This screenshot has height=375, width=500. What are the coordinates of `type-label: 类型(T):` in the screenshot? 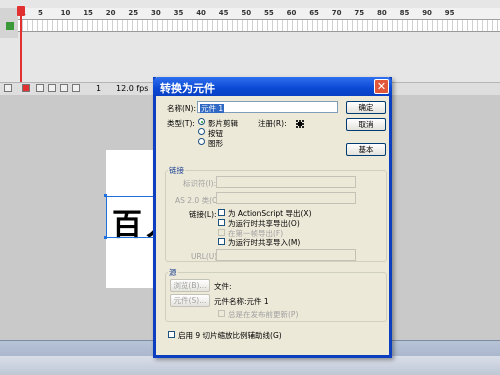 It's located at (181, 123).